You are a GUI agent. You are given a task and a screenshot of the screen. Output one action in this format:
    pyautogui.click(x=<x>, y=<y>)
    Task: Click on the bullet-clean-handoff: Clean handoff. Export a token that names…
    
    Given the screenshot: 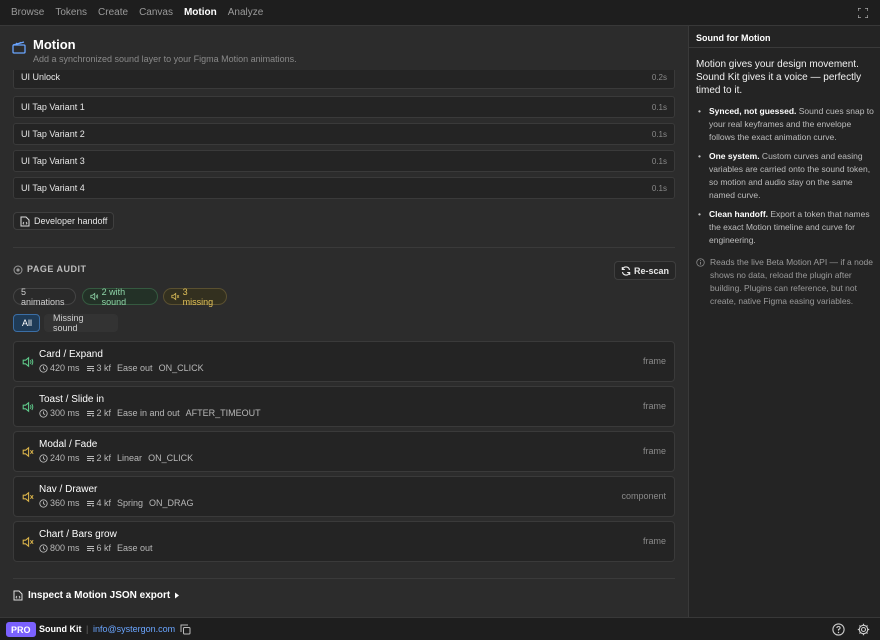 What is the action you would take?
    pyautogui.click(x=786, y=227)
    